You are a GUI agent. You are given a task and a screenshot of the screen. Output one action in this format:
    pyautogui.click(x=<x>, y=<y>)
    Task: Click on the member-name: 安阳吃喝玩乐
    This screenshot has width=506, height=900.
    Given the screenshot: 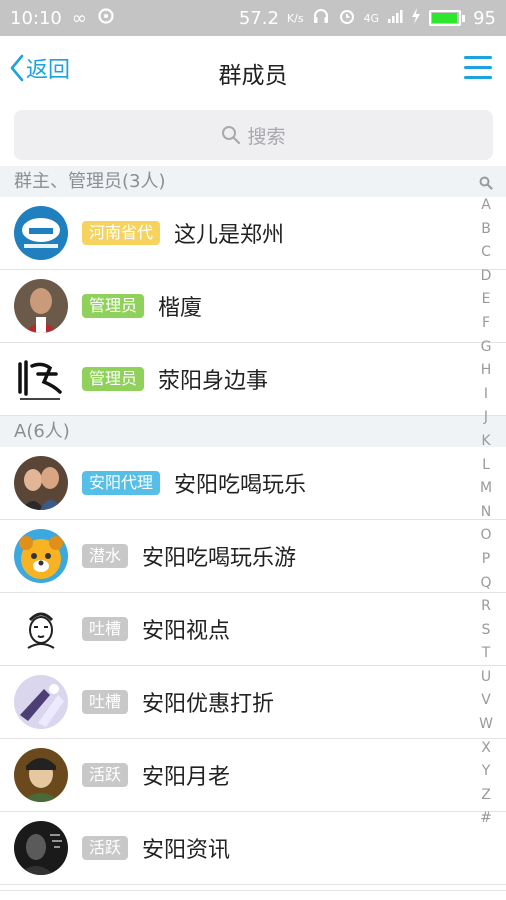 What is the action you would take?
    pyautogui.click(x=240, y=485)
    